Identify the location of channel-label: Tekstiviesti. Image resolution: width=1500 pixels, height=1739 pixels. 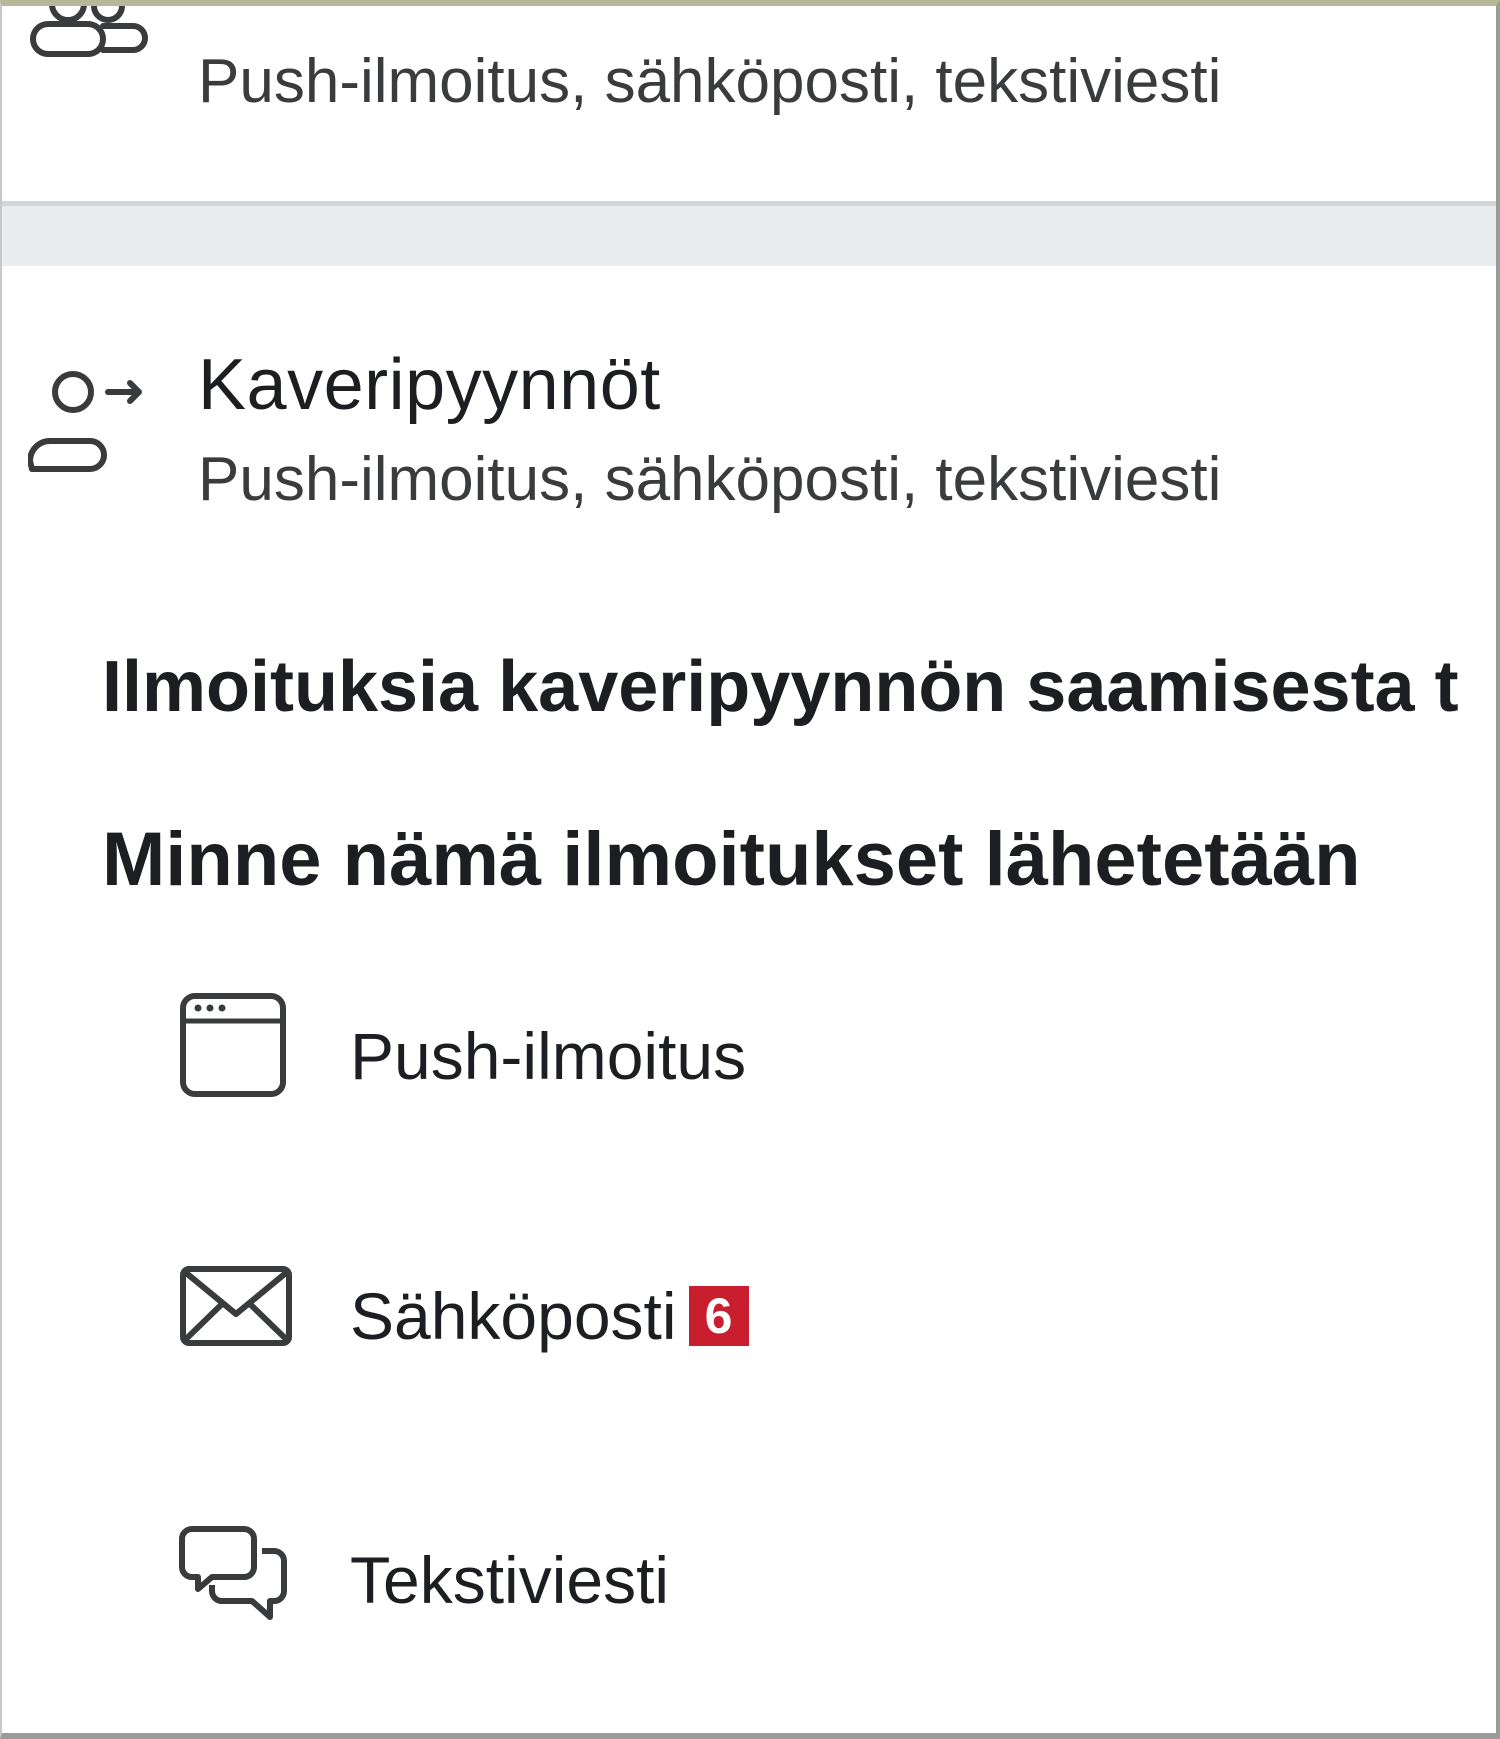
(510, 1580).